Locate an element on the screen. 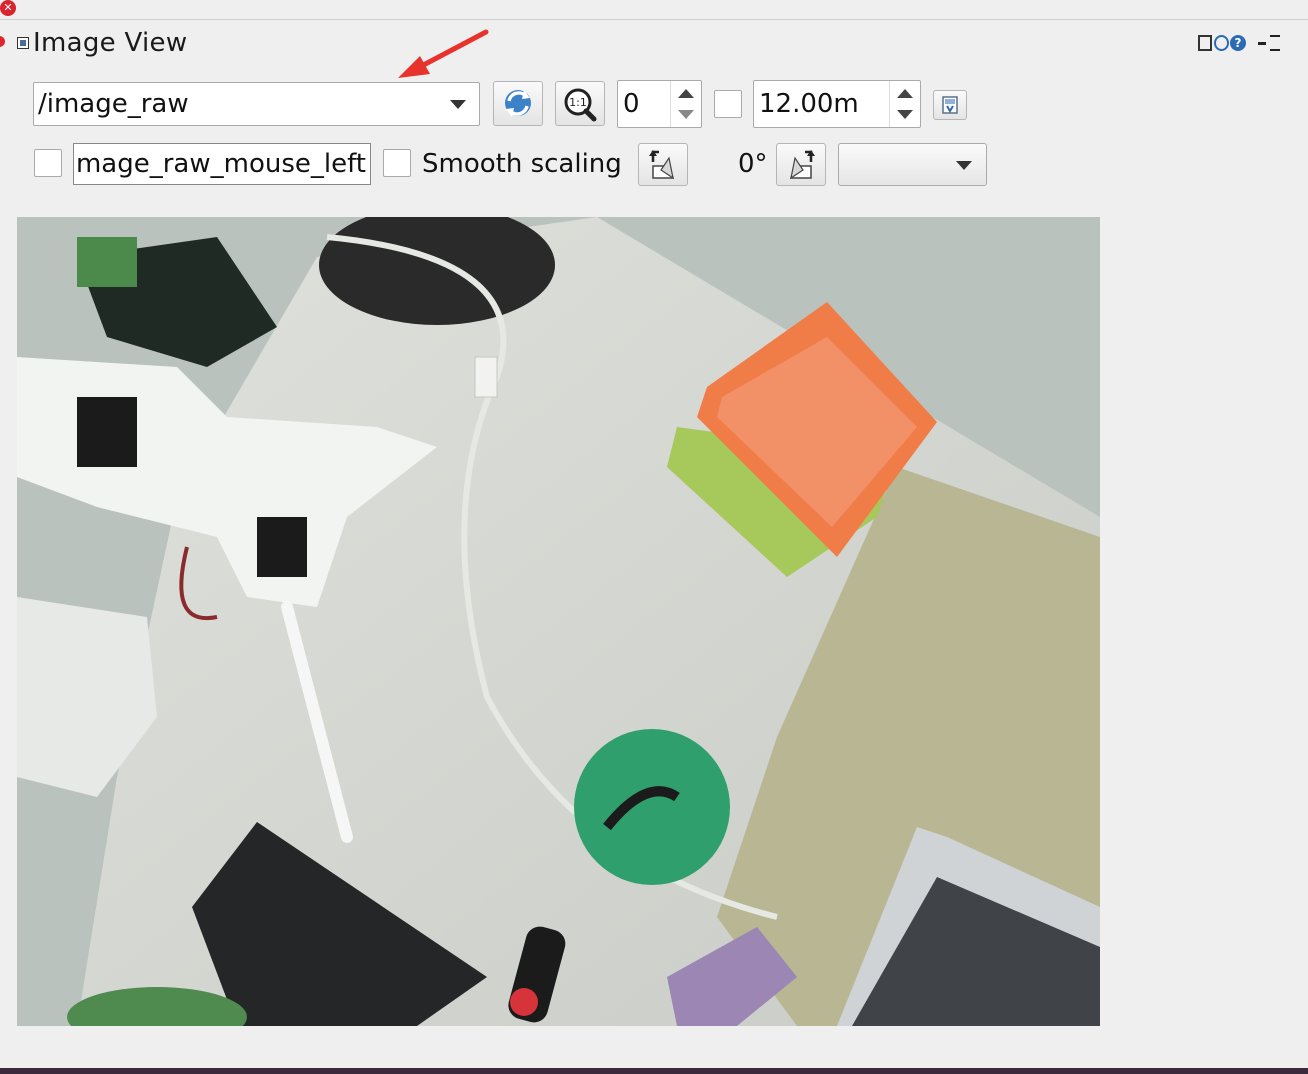 This screenshot has height=1074, width=1308. rotate-right-button is located at coordinates (801, 164).